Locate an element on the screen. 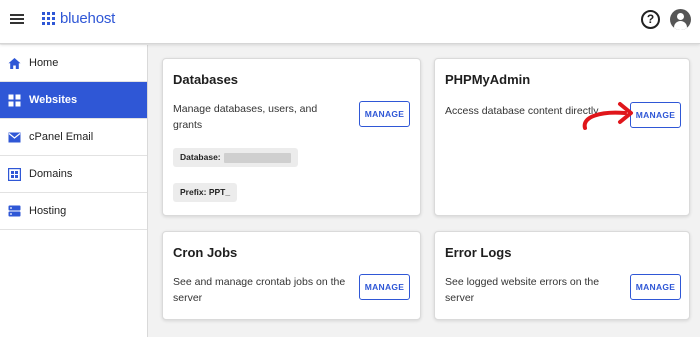 The height and width of the screenshot is (337, 700). sidebar-item-label: Hosting is located at coordinates (48, 211).